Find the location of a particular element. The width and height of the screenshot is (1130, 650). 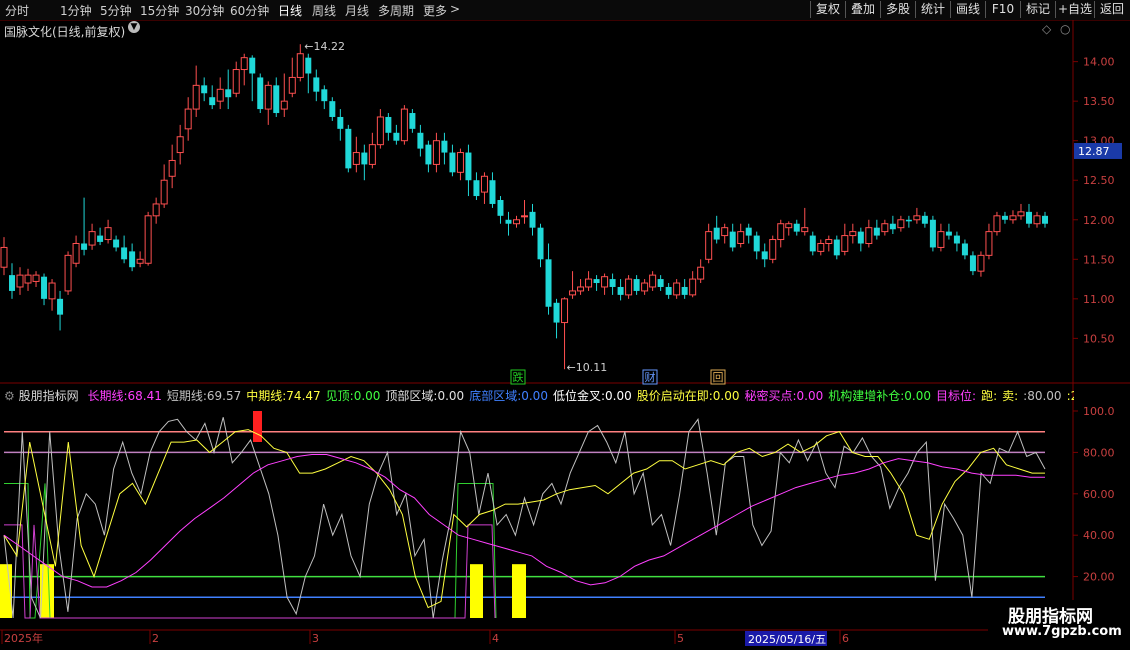

xaxis-label: 2 is located at coordinates (155, 638).